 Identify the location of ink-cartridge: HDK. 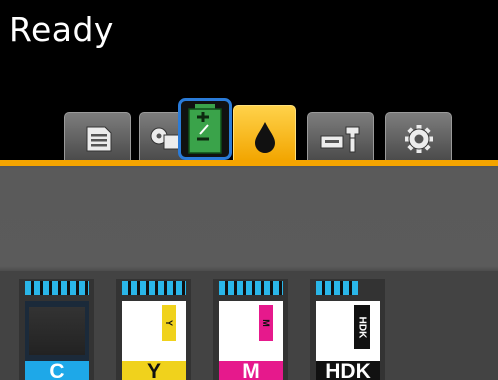
(348, 331).